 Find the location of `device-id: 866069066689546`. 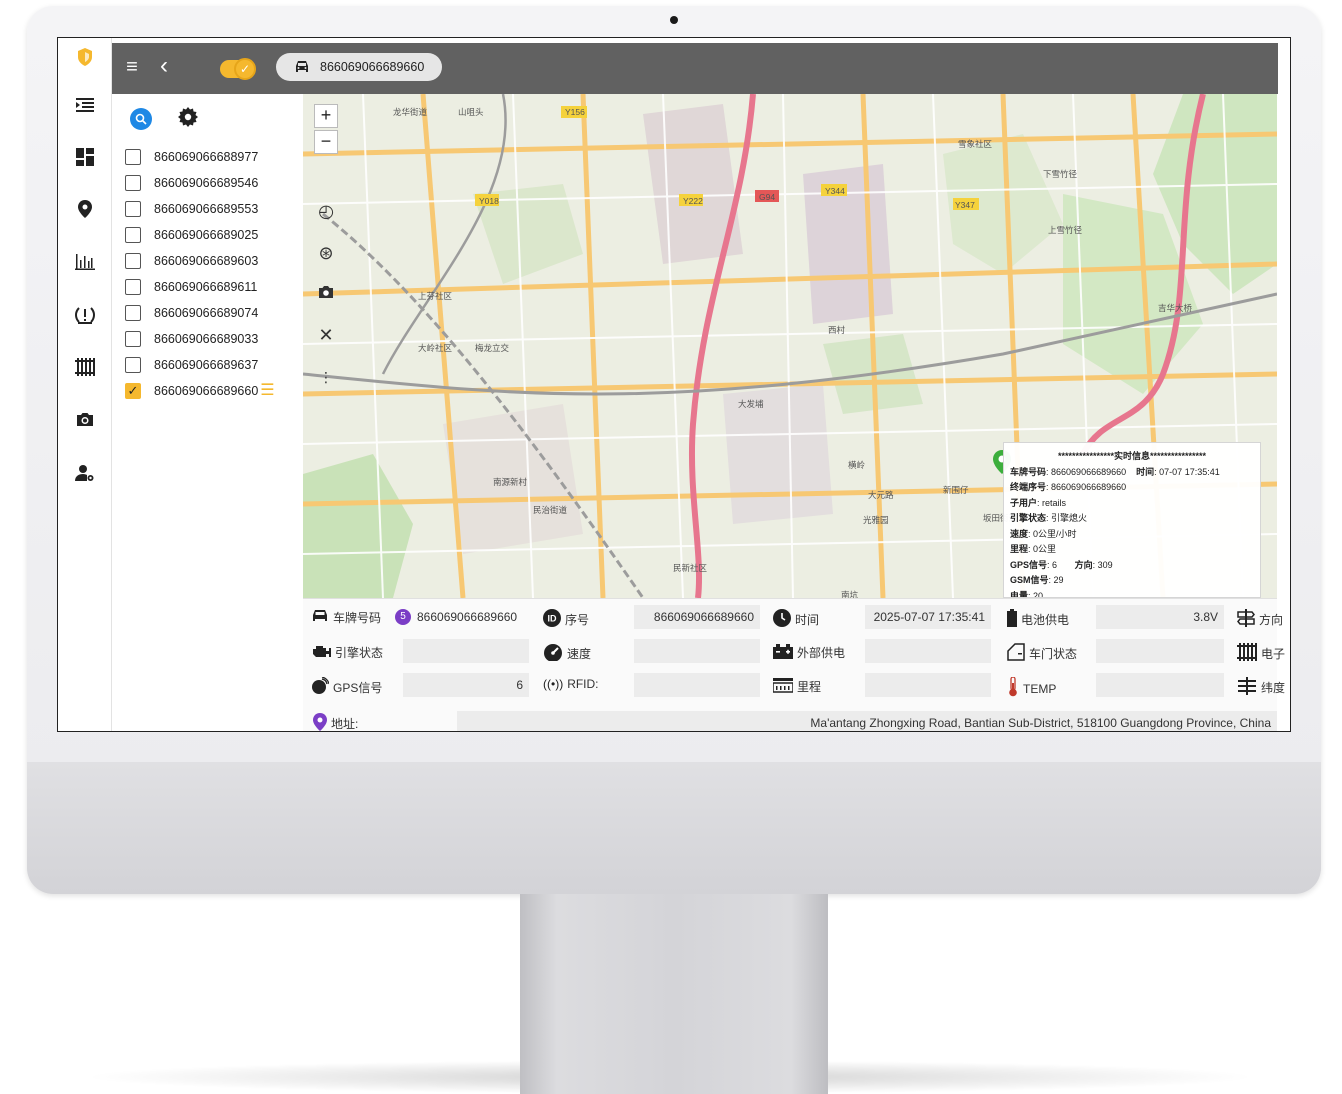

device-id: 866069066689546 is located at coordinates (206, 183).